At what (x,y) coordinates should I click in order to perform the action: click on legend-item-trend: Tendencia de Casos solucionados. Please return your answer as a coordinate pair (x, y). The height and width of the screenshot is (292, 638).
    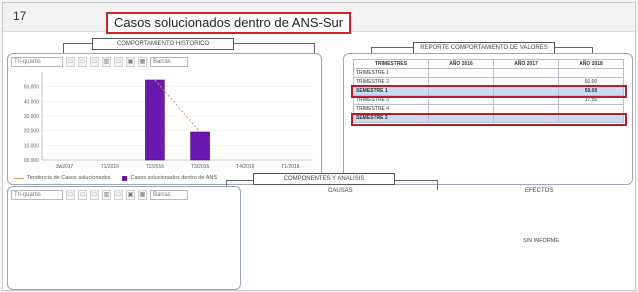
    Looking at the image, I should click on (62, 178).